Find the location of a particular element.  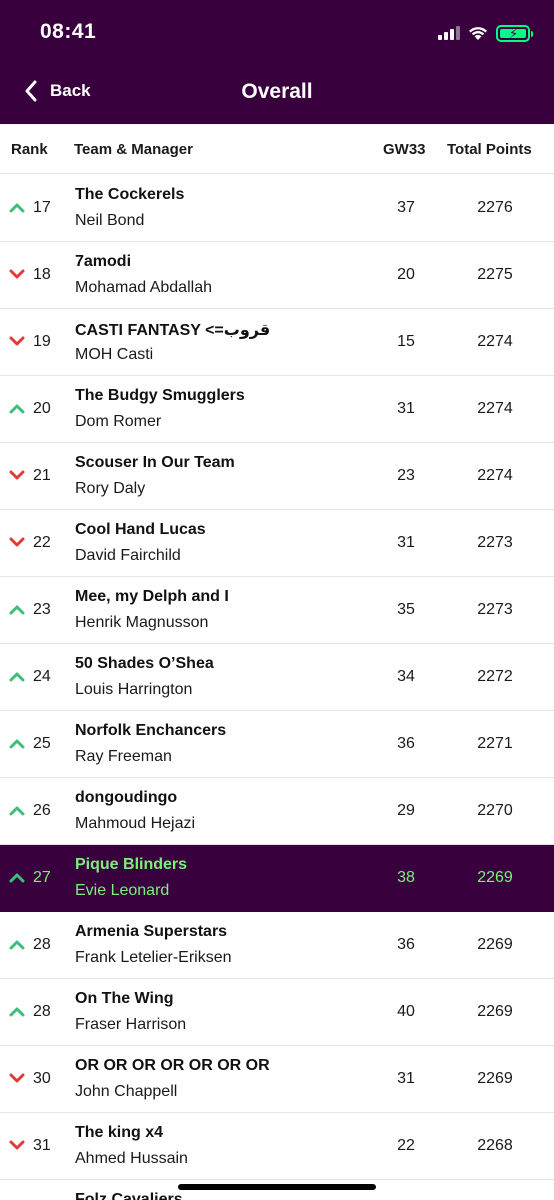

row-manager-name: Neil Bond is located at coordinates (110, 220).